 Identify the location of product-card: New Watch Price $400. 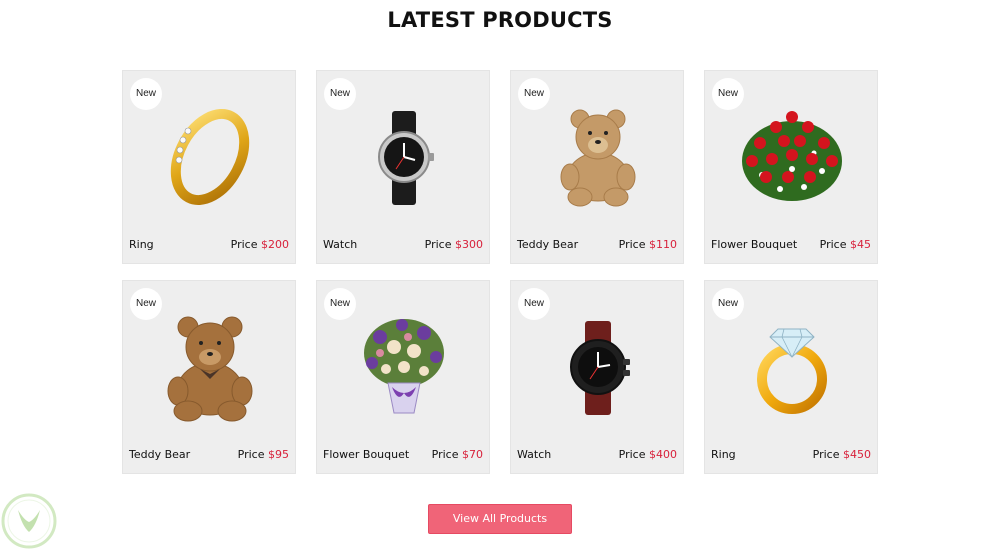
(597, 377).